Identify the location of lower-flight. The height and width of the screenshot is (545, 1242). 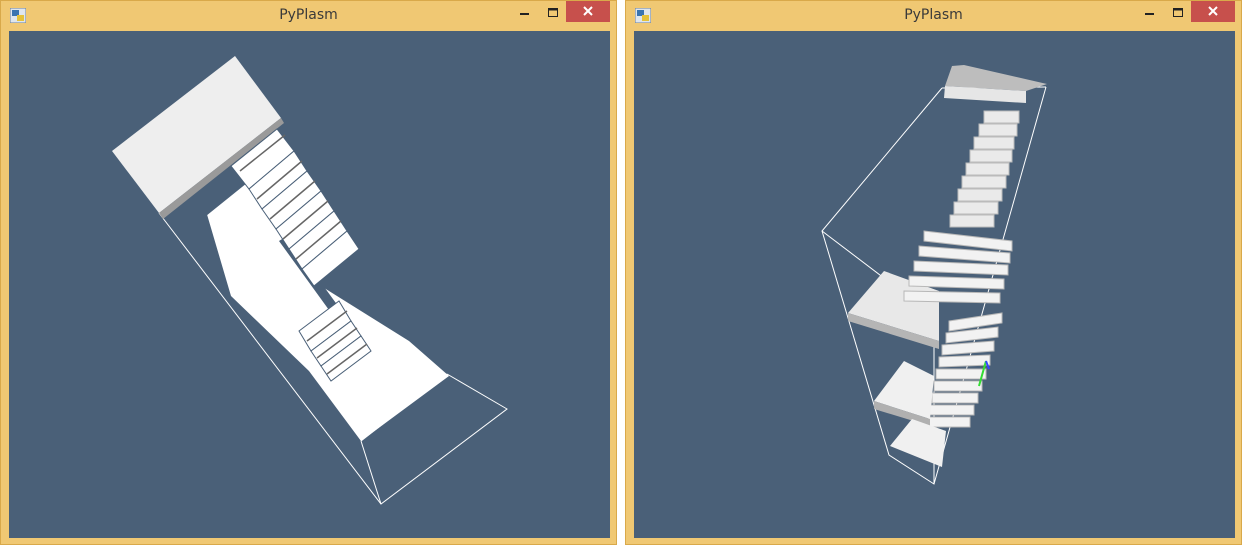
(965, 370).